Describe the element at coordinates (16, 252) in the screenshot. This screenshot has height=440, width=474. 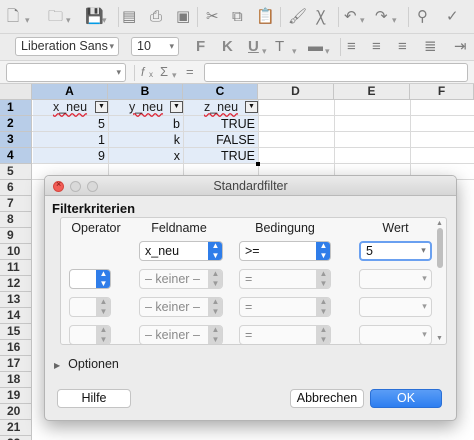
I see `row-header: 10` at that location.